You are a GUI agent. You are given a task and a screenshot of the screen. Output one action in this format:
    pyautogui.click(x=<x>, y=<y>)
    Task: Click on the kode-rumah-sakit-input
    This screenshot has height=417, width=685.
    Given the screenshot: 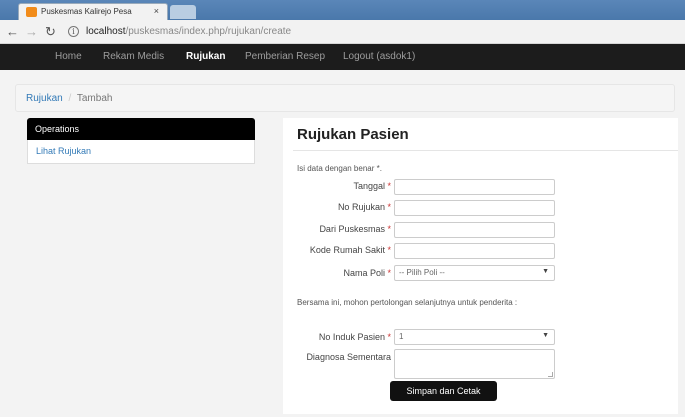 What is the action you would take?
    pyautogui.click(x=474, y=251)
    